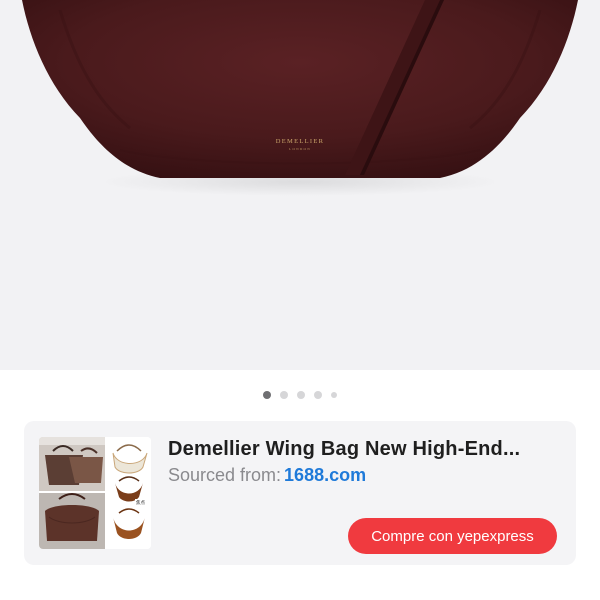  I want to click on svg-text: 焦点, so click(140, 502).